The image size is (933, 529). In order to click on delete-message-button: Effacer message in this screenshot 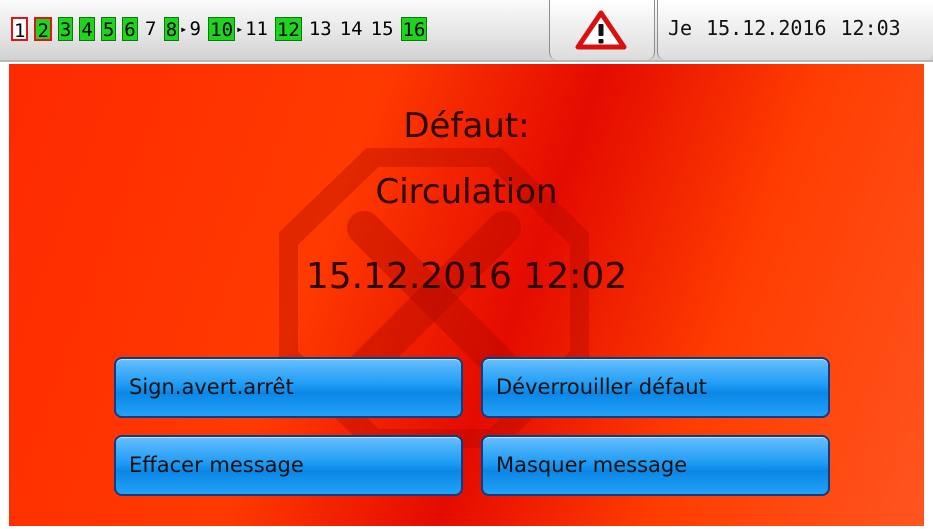, I will do `click(288, 465)`.